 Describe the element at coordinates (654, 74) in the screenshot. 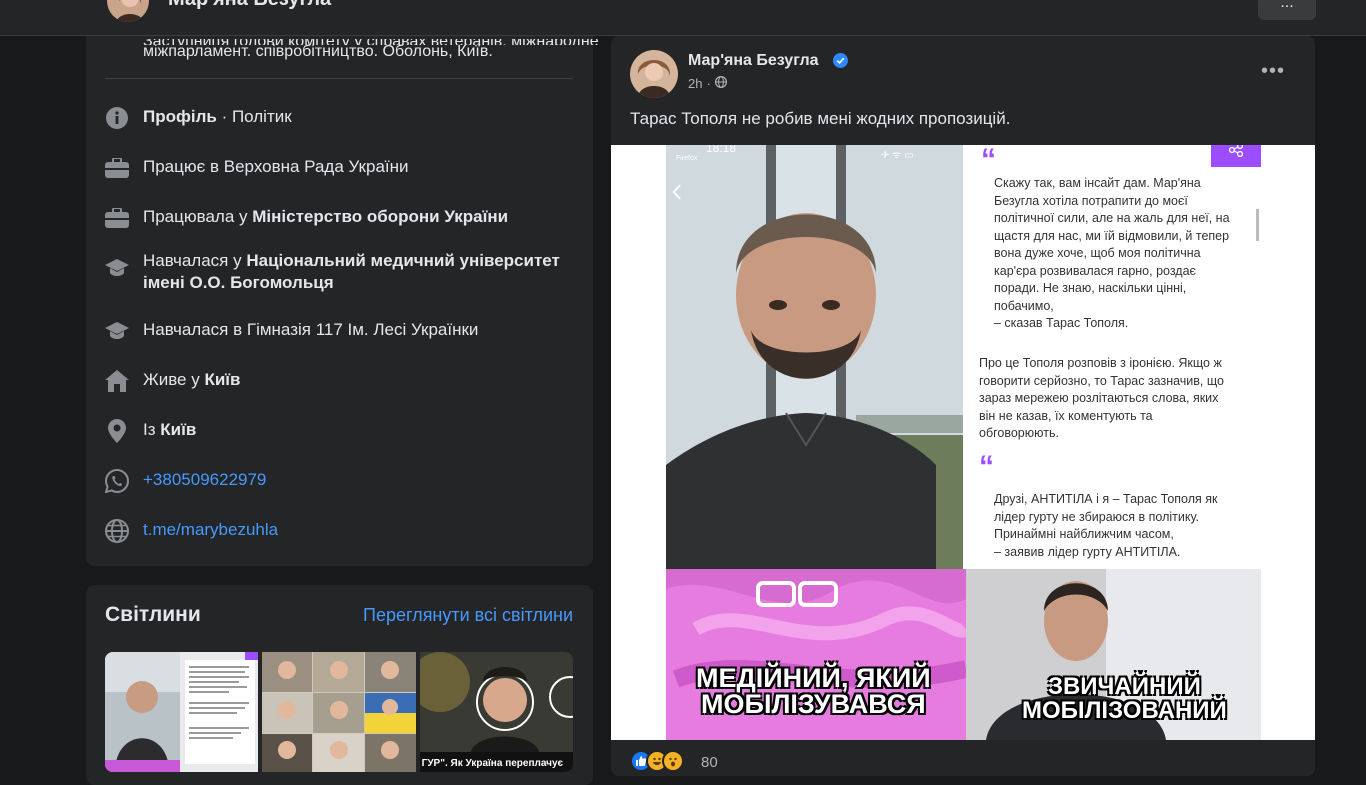

I see `post-author-avatar` at that location.